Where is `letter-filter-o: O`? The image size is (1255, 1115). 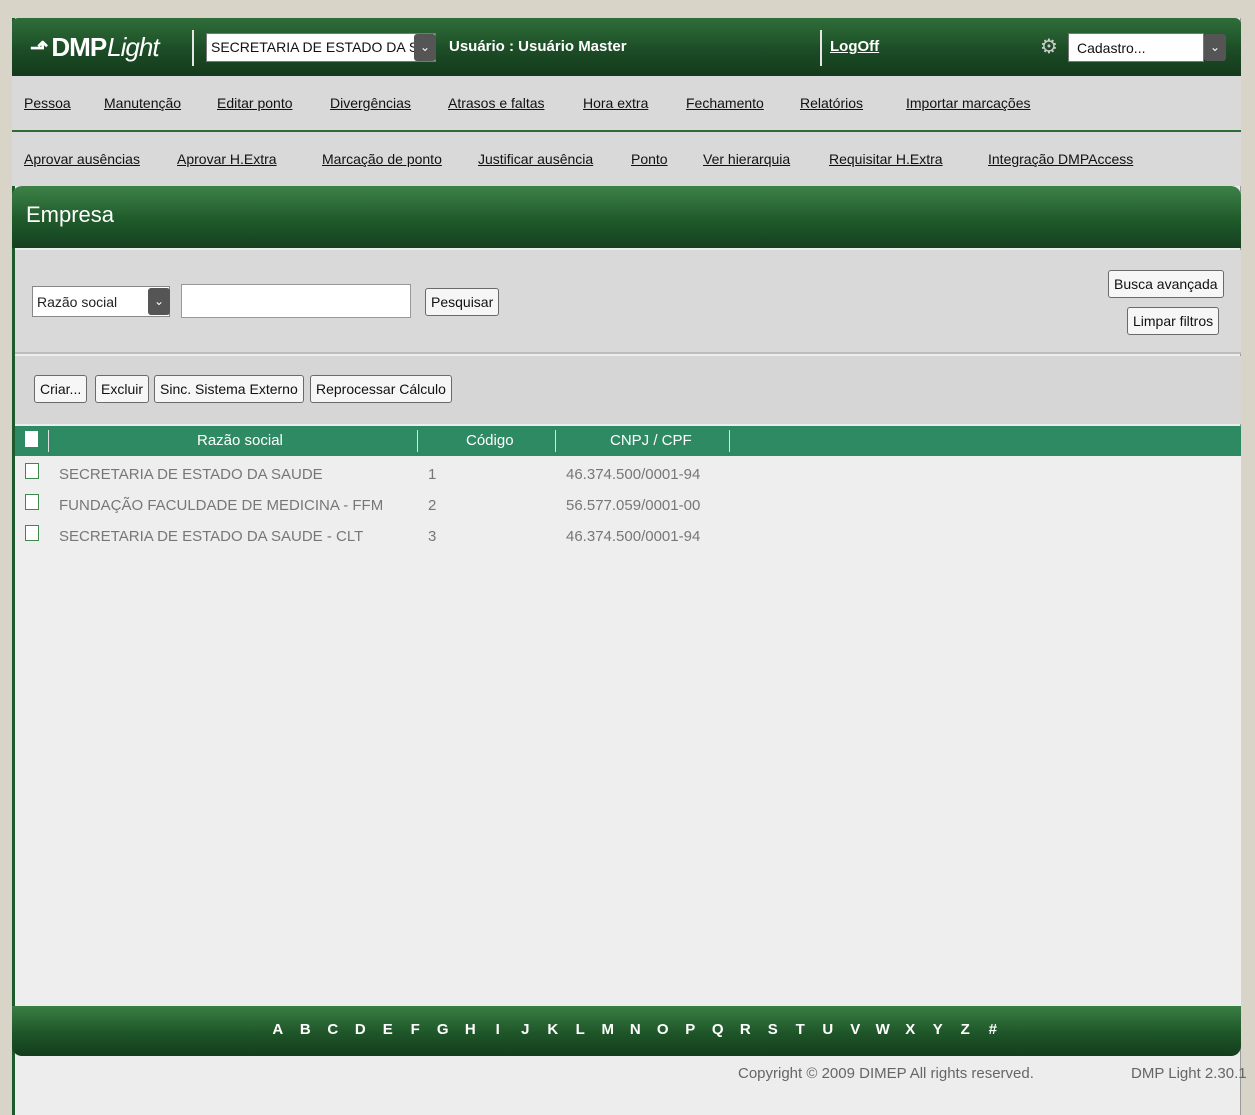 letter-filter-o: O is located at coordinates (663, 1029).